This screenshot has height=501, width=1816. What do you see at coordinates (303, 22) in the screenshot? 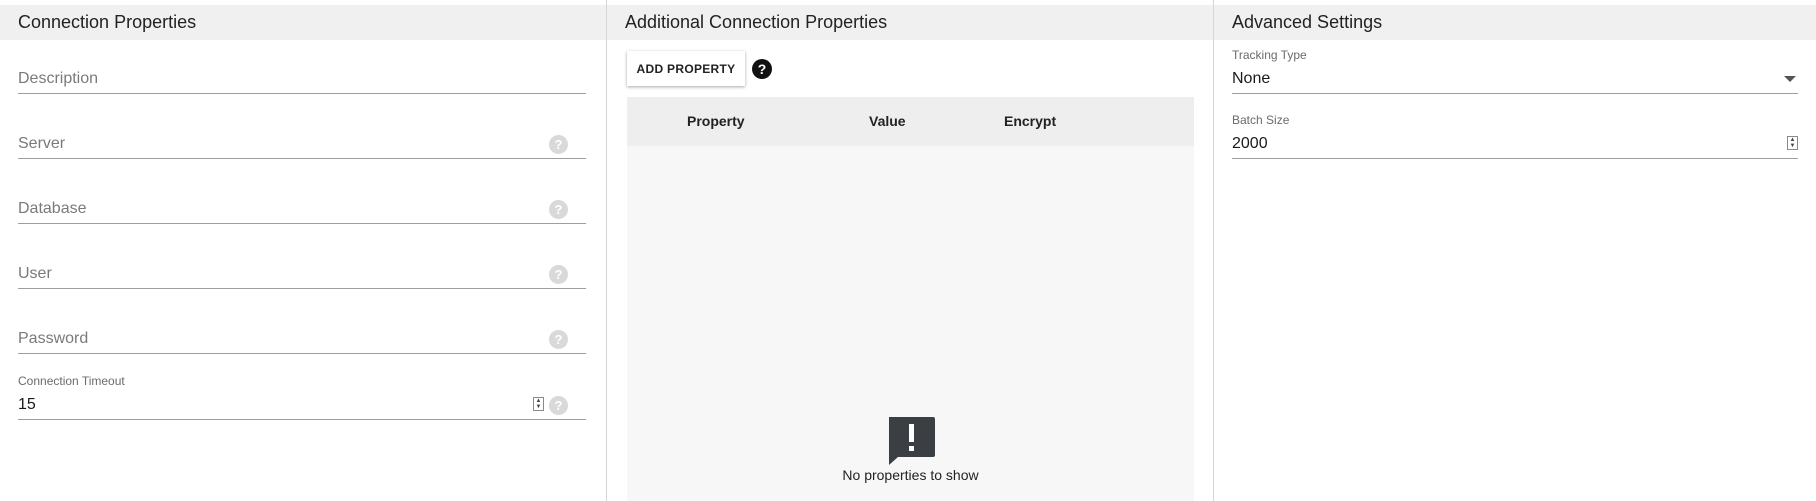
I see `connection-properties-title: Connection Properties` at bounding box center [303, 22].